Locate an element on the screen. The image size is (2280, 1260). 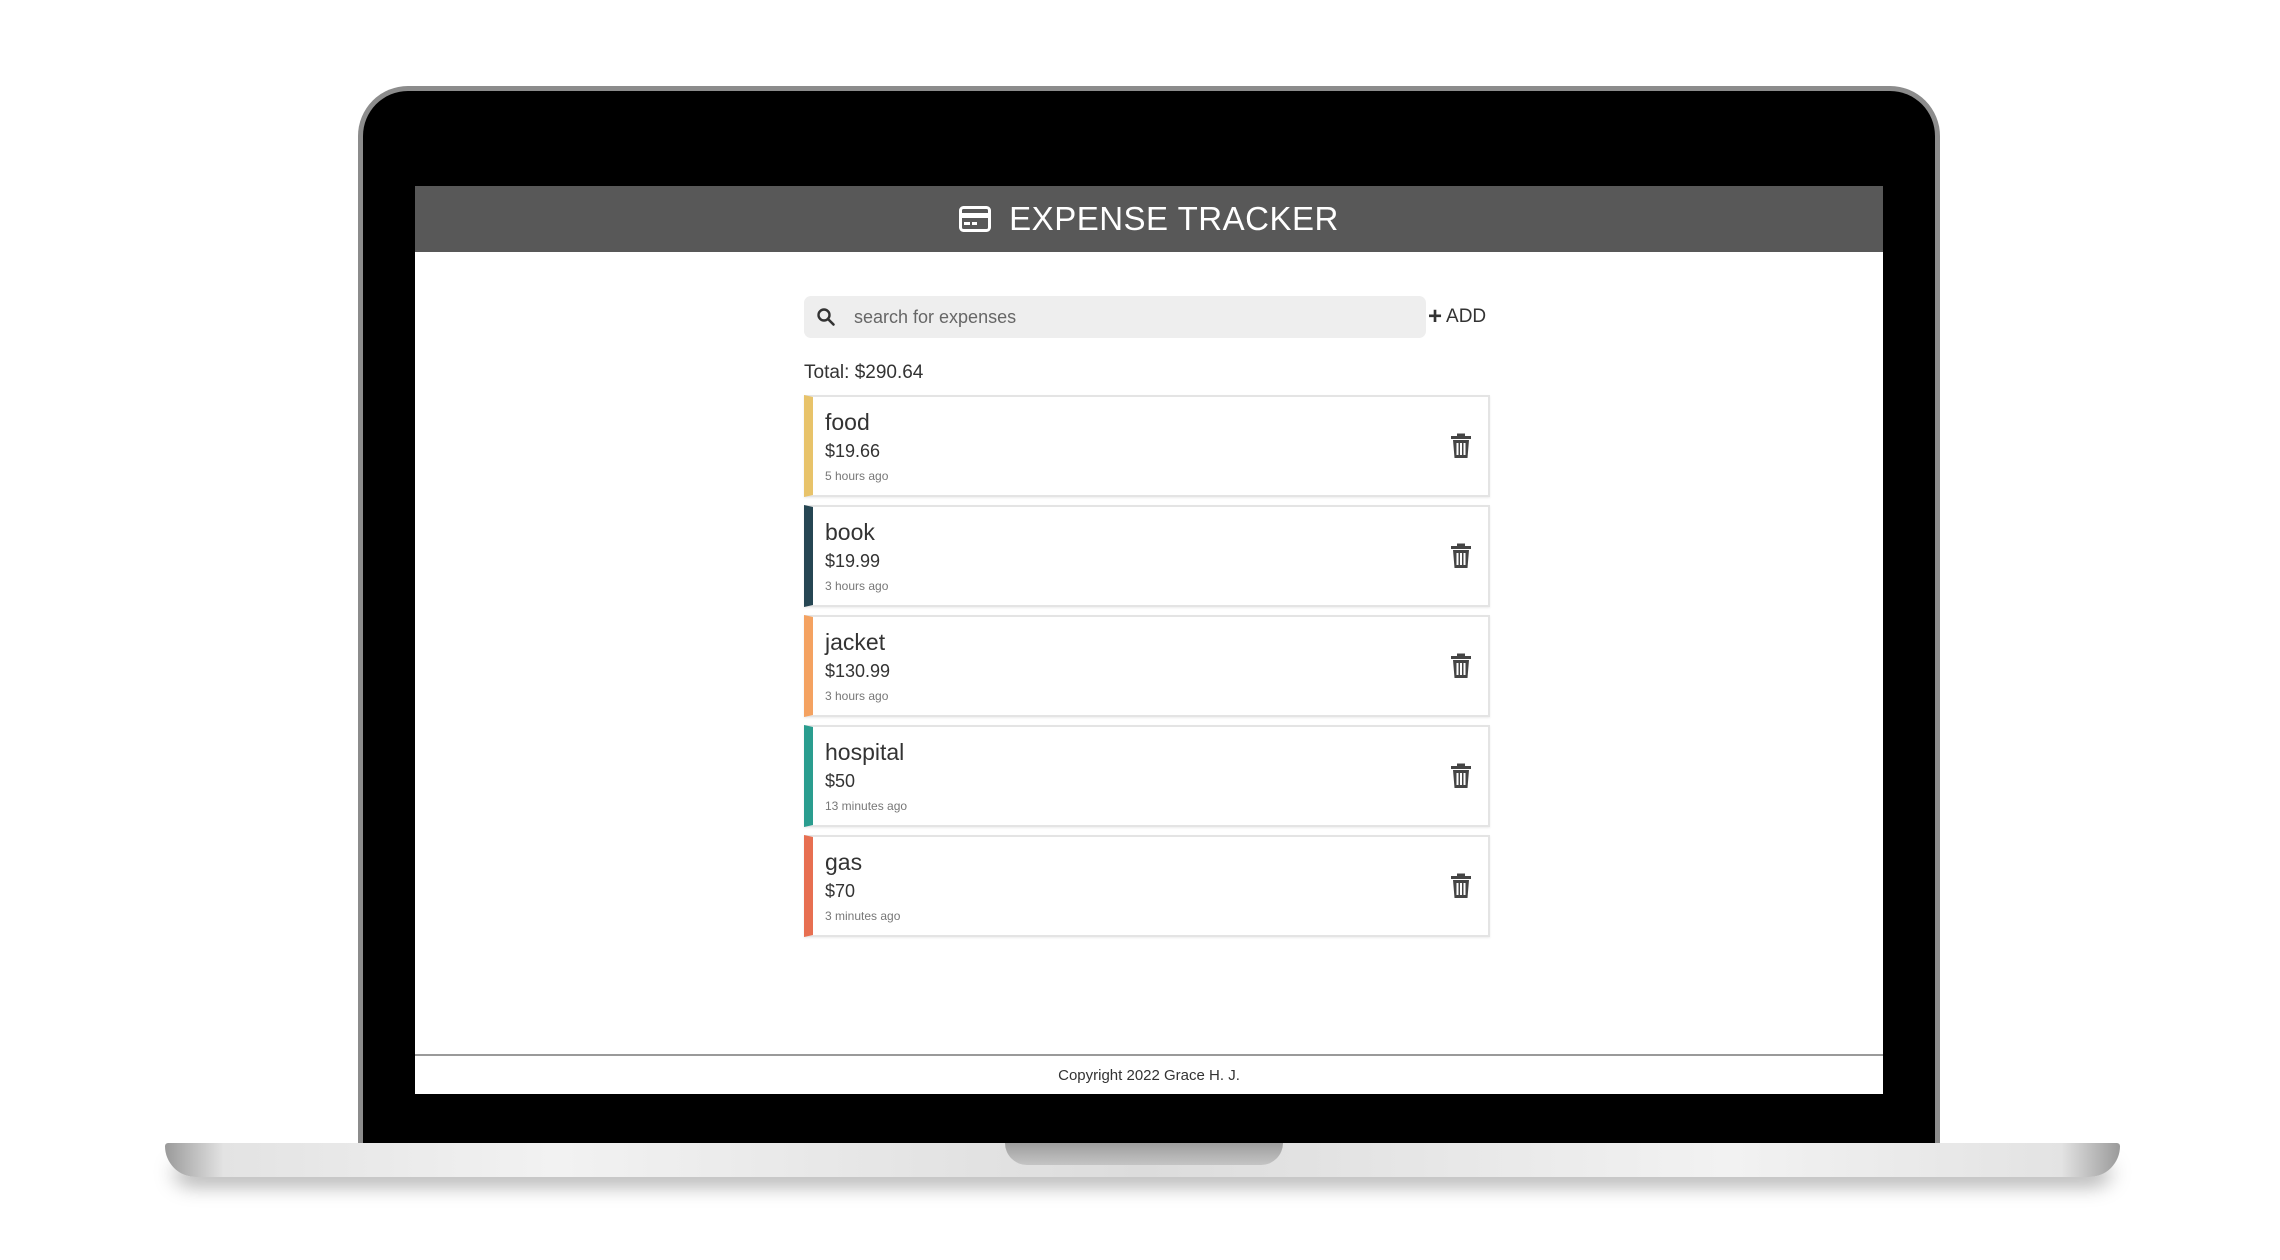
expense-name: jacket is located at coordinates (855, 642).